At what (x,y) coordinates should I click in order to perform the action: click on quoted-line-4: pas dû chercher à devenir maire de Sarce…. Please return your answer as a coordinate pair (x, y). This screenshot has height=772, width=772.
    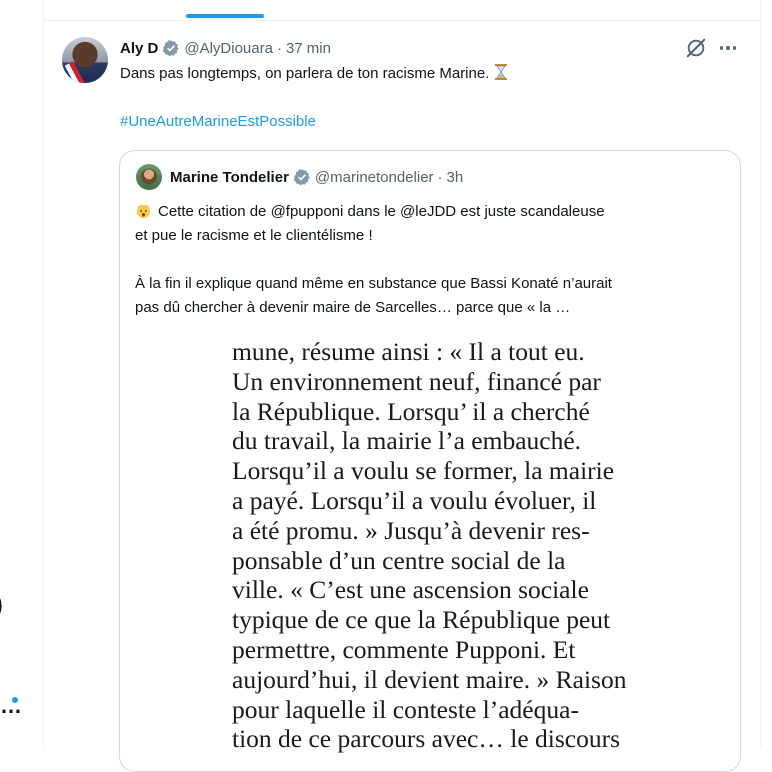
    Looking at the image, I should click on (353, 307).